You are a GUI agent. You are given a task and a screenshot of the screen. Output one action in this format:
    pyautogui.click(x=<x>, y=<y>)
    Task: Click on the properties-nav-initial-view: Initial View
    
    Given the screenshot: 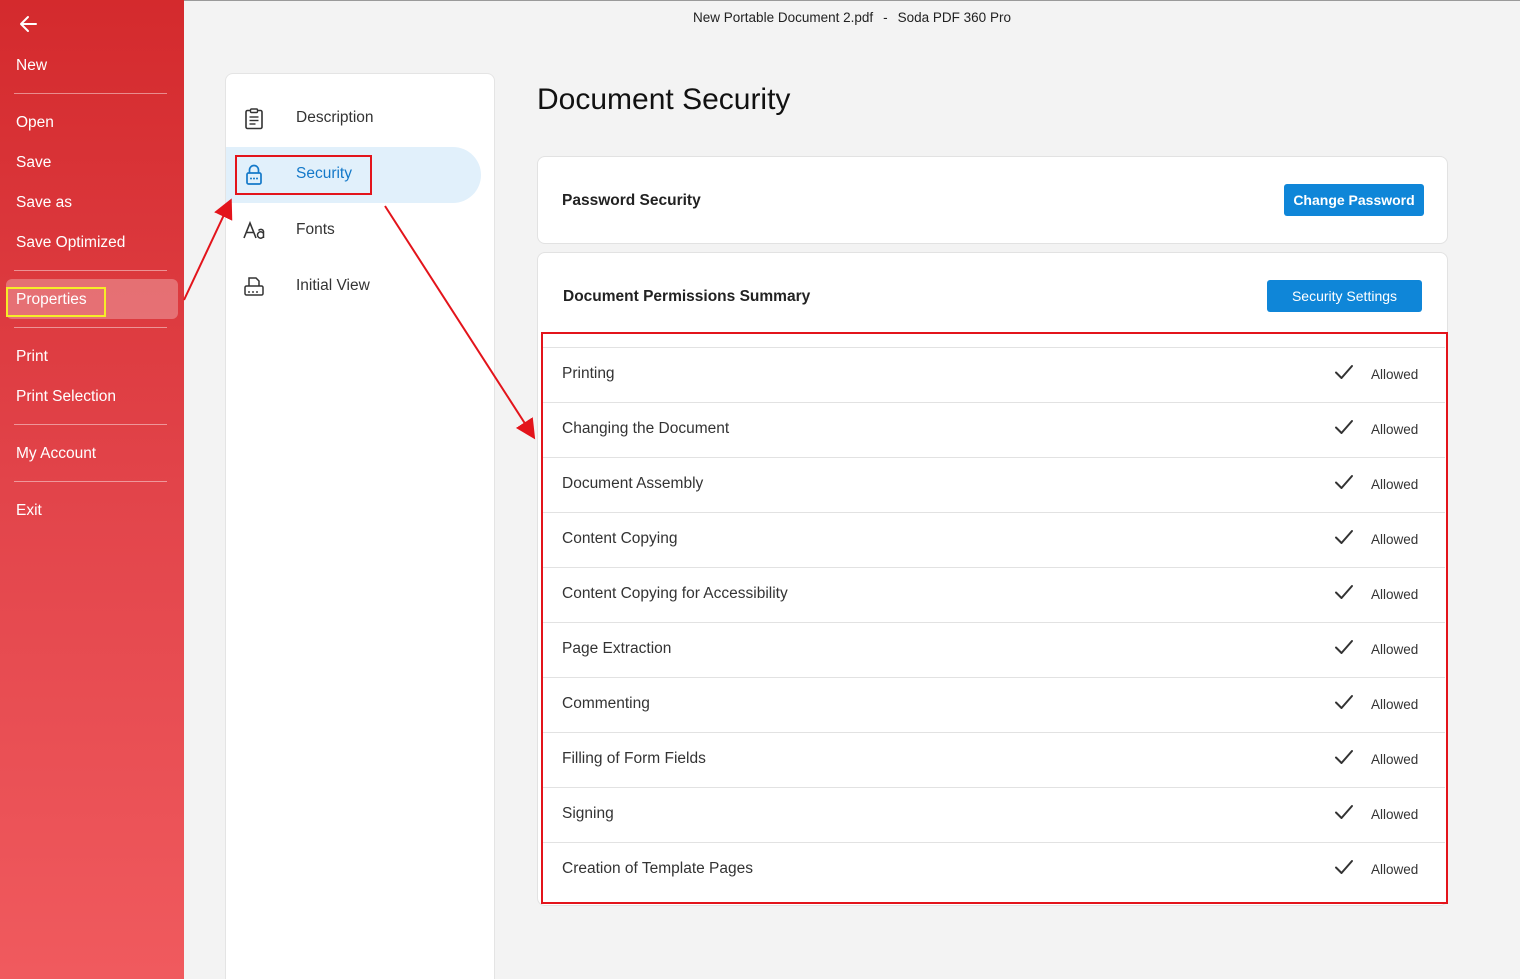 What is the action you would take?
    pyautogui.click(x=353, y=287)
    